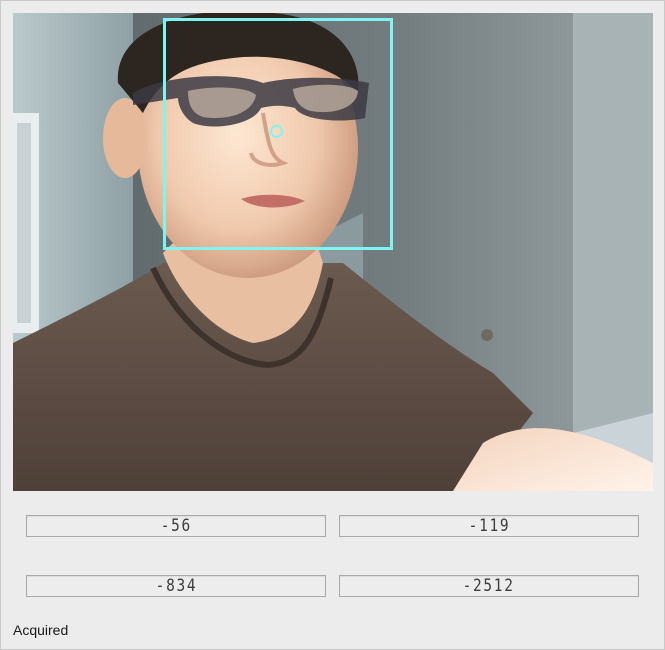 The height and width of the screenshot is (650, 665). Describe the element at coordinates (276, 131) in the screenshot. I see `nose-tracking-marker-icon` at that location.